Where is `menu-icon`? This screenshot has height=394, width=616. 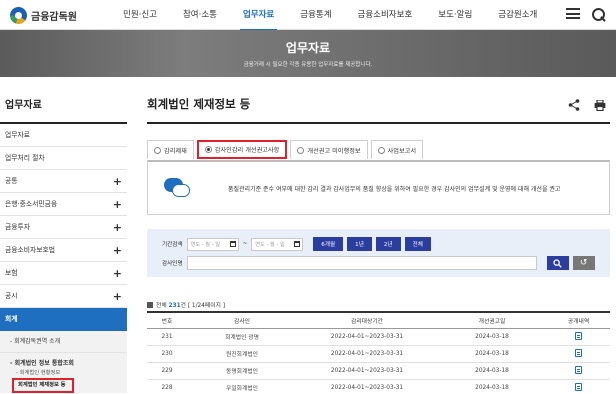 menu-icon is located at coordinates (573, 13).